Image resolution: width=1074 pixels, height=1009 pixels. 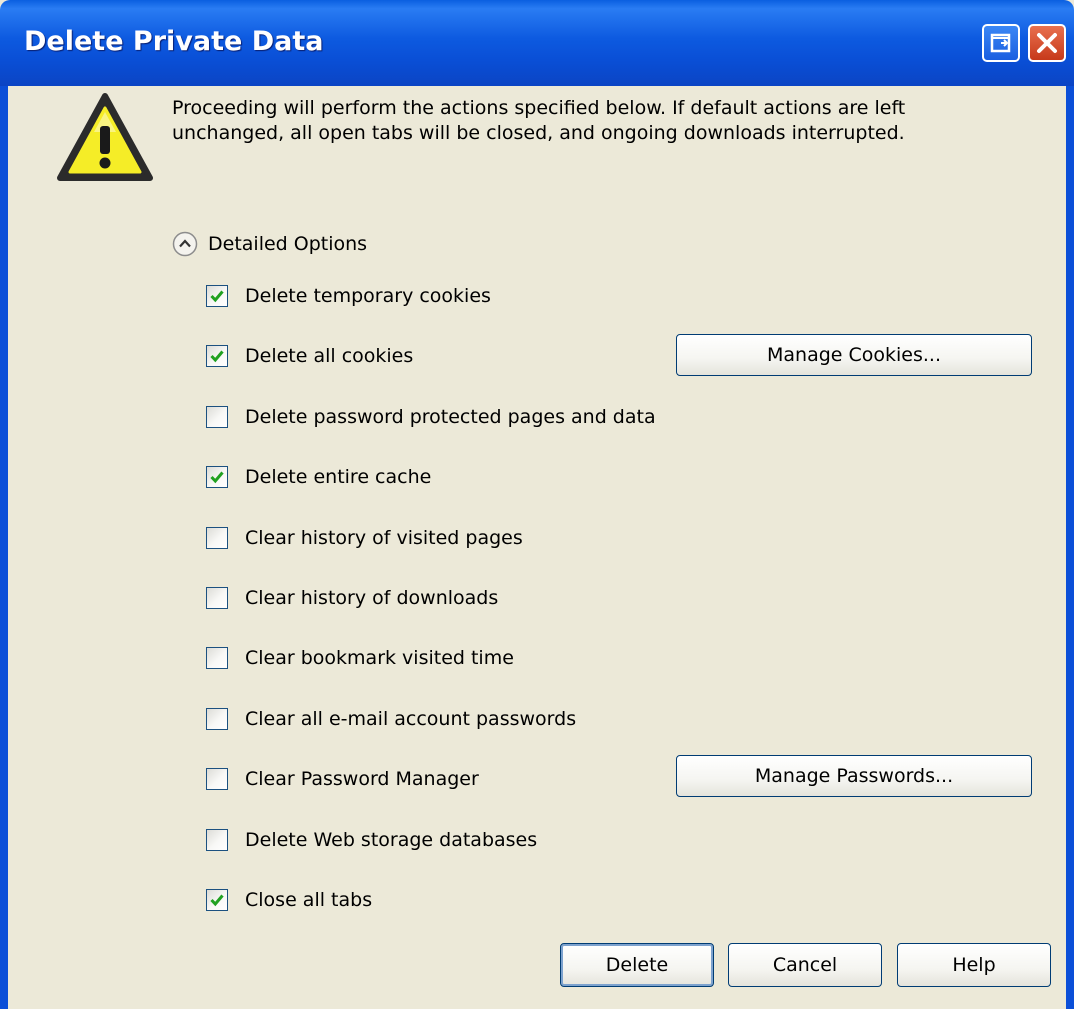 I want to click on option-row: Delete all cookies, so click(x=309, y=356).